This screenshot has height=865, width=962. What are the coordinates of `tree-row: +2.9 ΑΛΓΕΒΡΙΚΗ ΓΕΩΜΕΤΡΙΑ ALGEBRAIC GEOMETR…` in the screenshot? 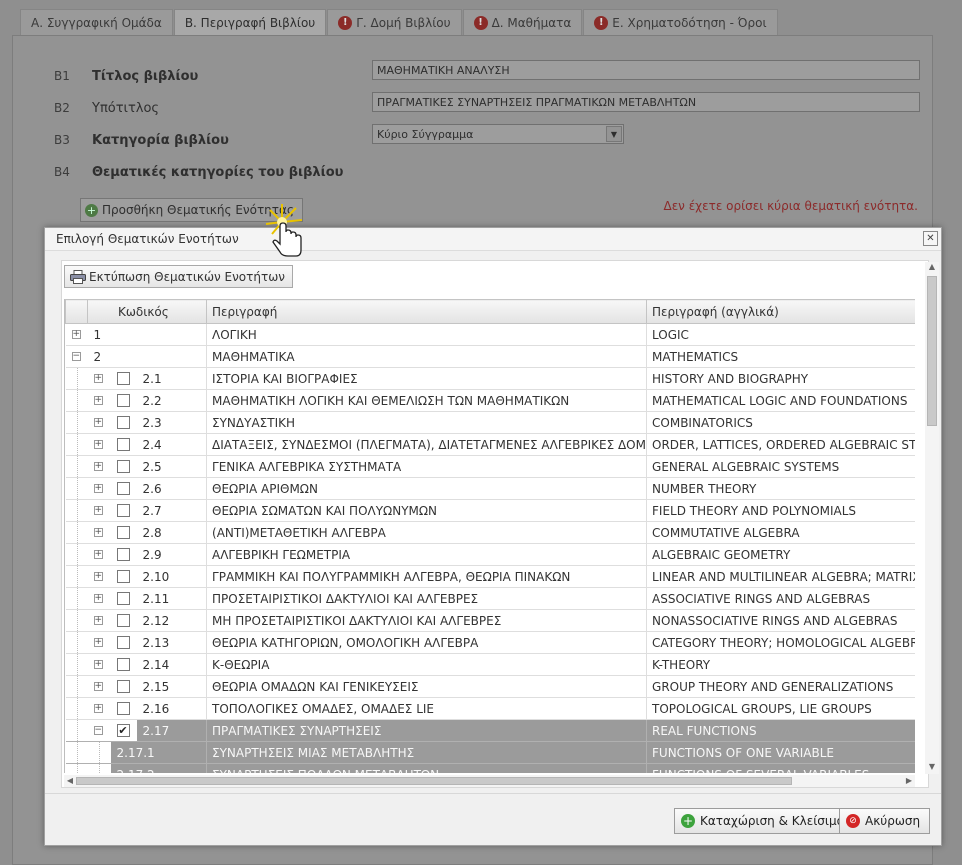 It's located at (490, 554).